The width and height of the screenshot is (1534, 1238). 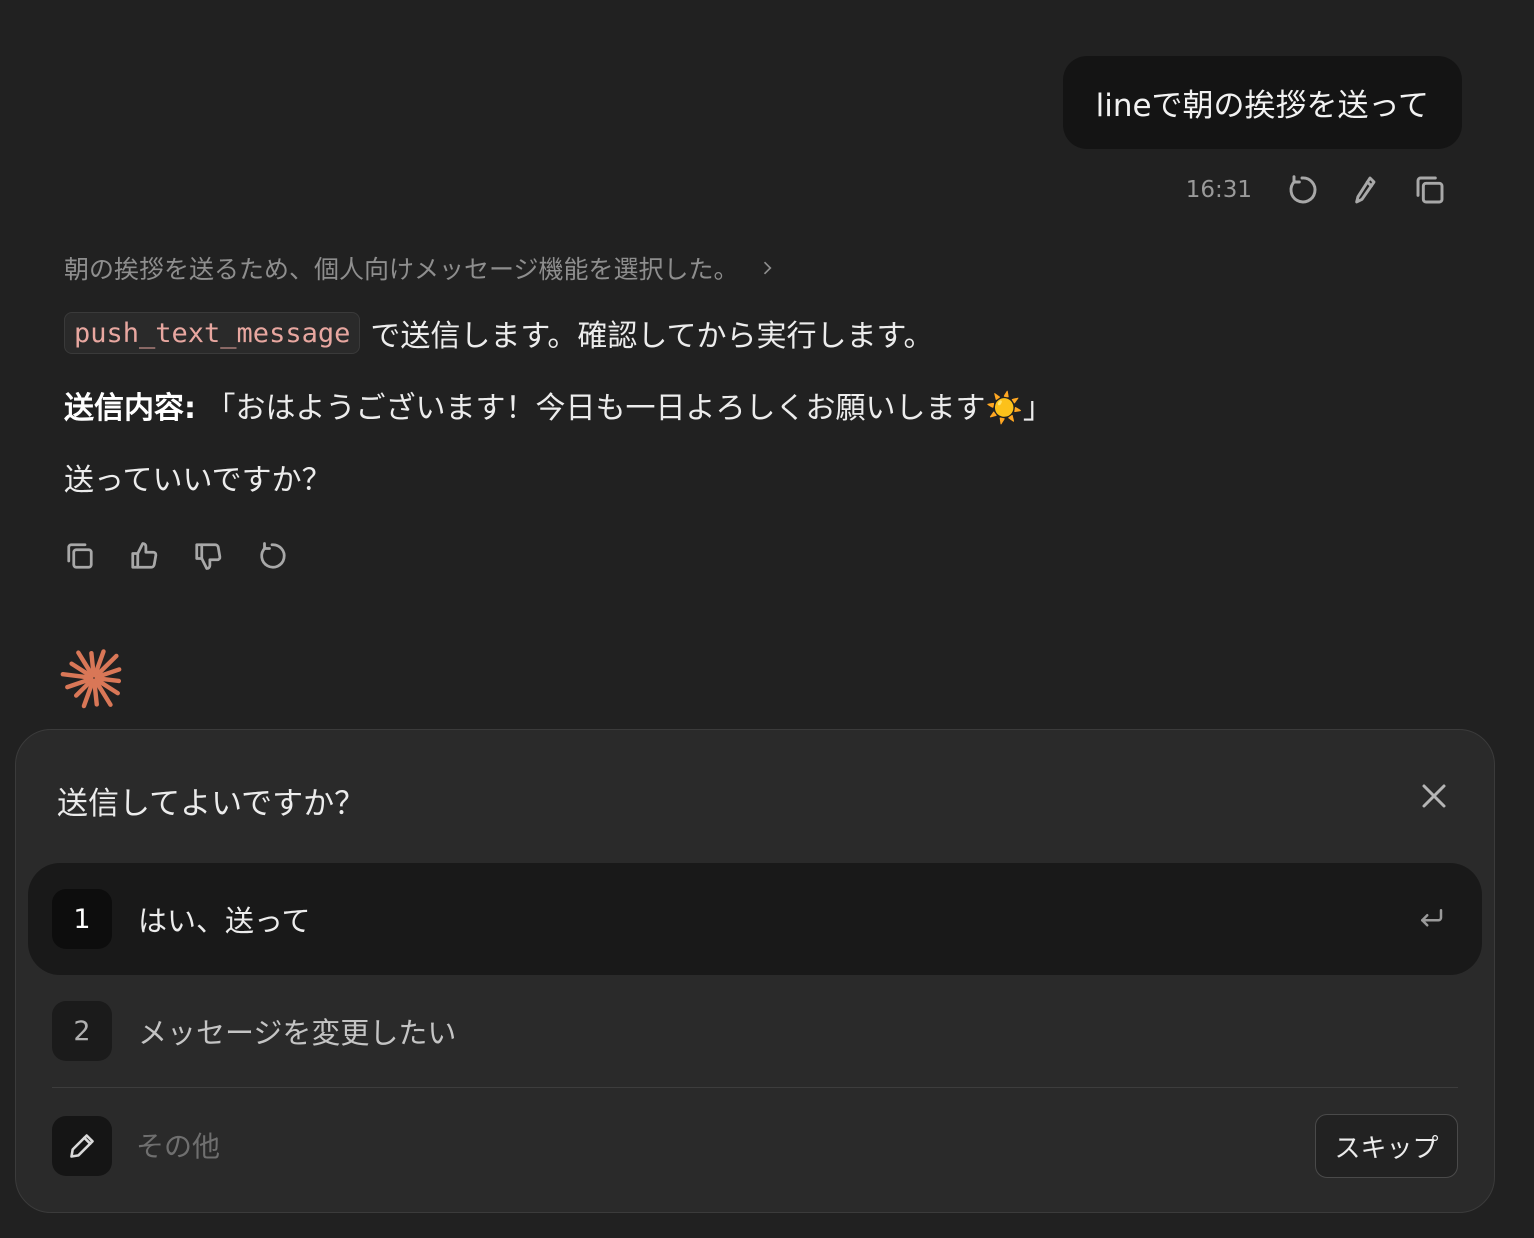 I want to click on copy-response-button, so click(x=80, y=556).